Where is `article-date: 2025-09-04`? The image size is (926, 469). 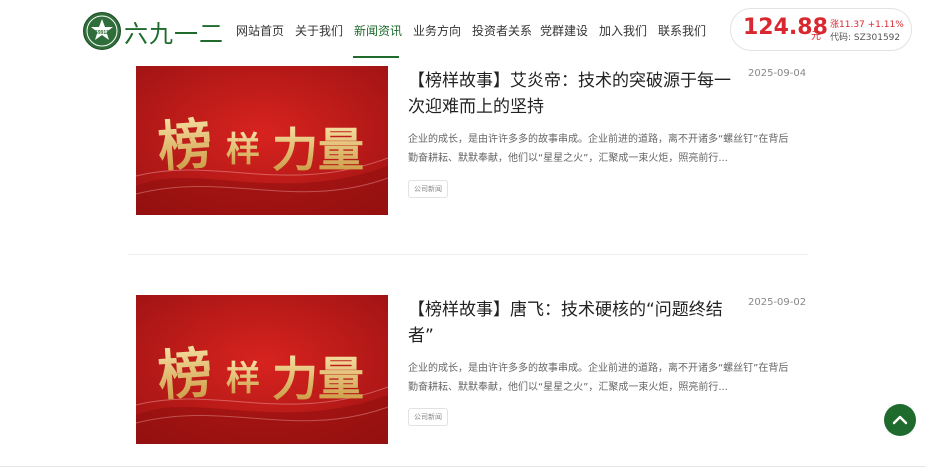 article-date: 2025-09-04 is located at coordinates (777, 73).